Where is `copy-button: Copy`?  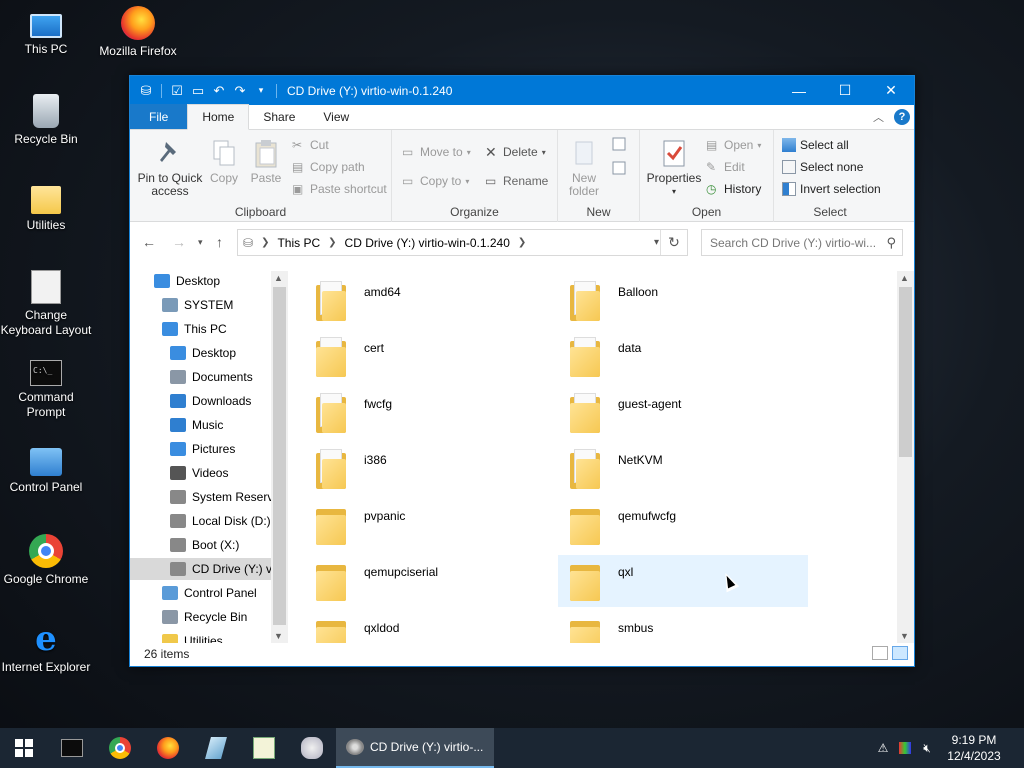
copy-button: Copy is located at coordinates (224, 161).